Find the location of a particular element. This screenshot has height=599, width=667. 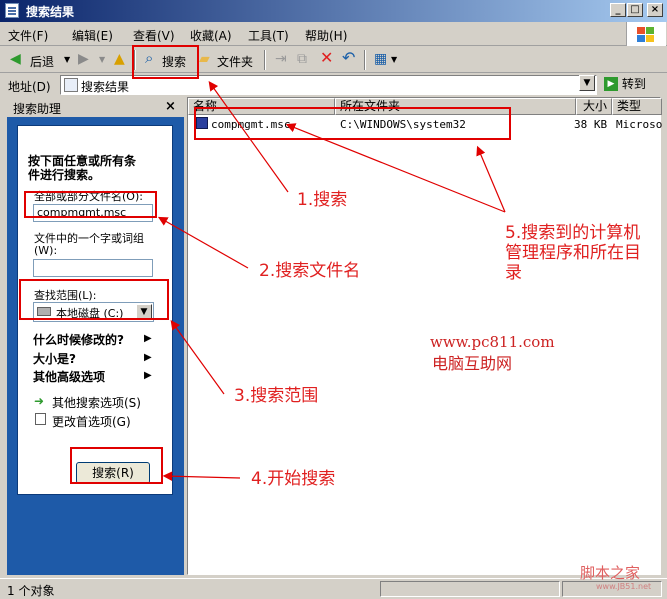

menu-view: 查看(V) is located at coordinates (154, 35).